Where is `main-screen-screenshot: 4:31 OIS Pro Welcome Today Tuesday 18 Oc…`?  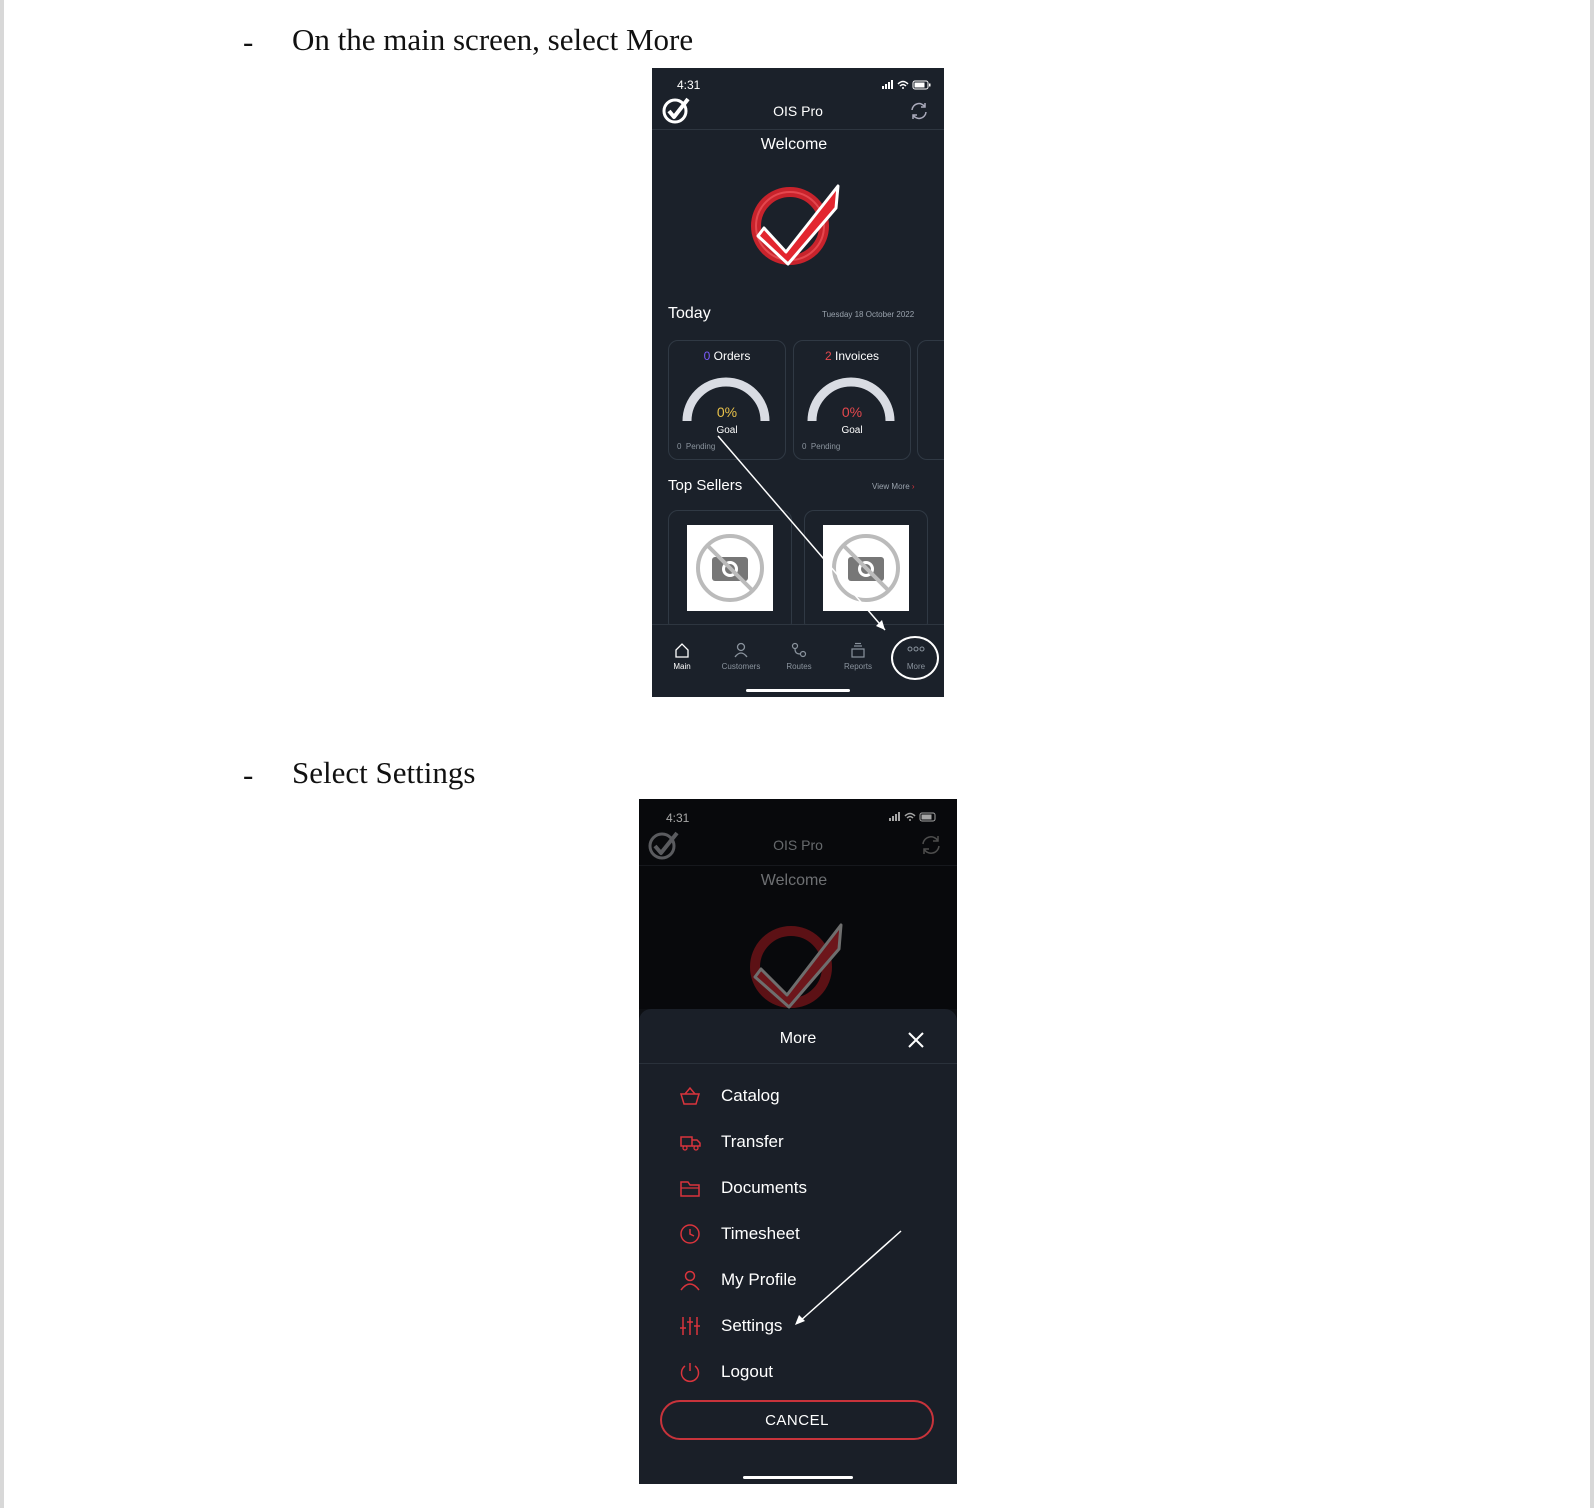 main-screen-screenshot: 4:31 OIS Pro Welcome Today Tuesday 18 Oc… is located at coordinates (798, 382).